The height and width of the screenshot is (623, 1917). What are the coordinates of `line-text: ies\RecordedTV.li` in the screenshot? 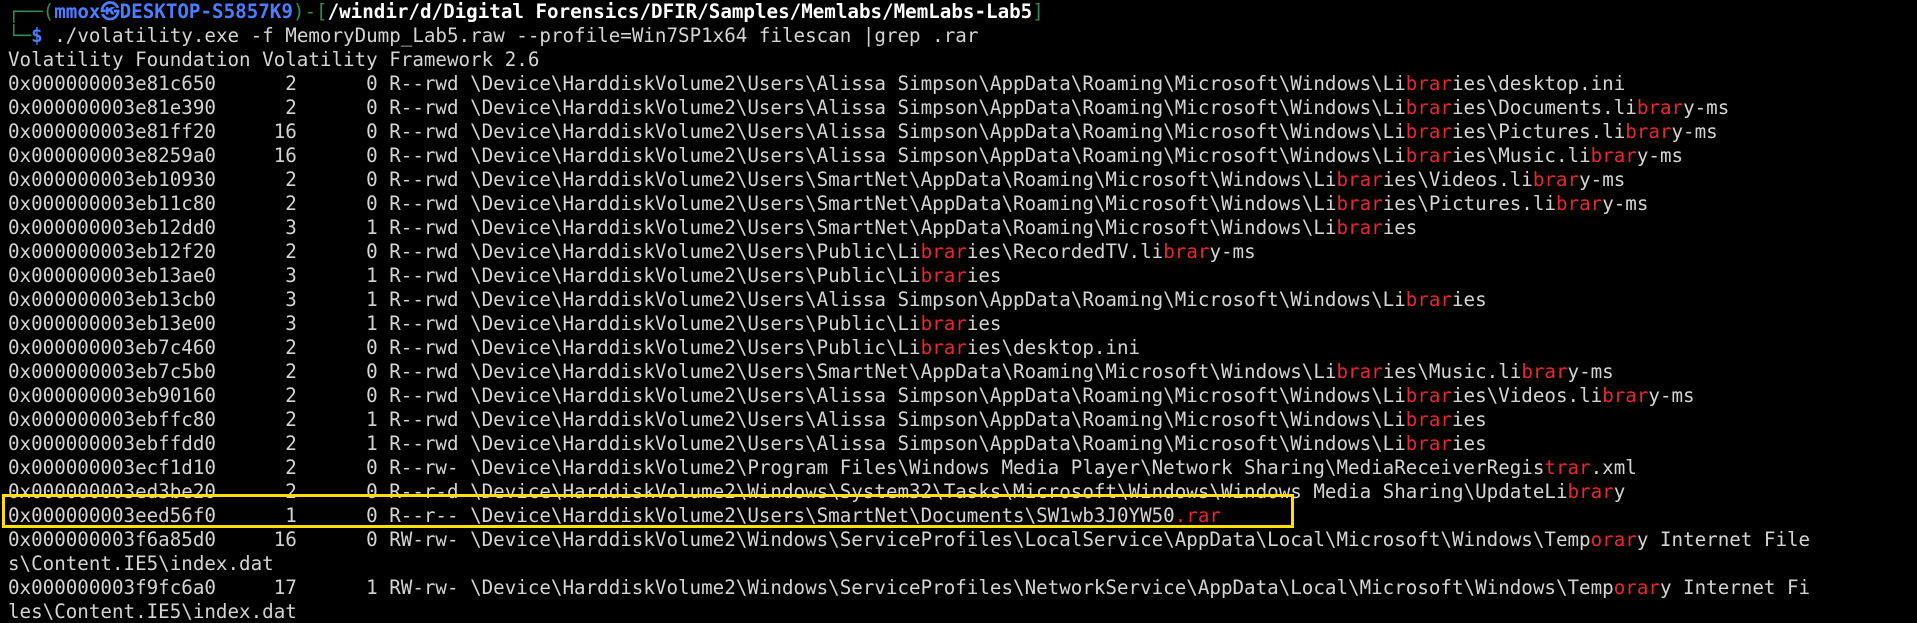 It's located at (1065, 251).